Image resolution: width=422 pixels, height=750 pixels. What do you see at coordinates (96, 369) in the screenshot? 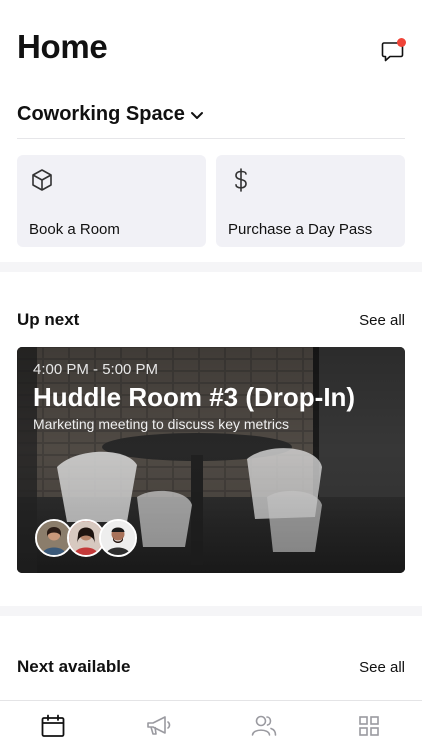
I see `event-time: 4:00 PM - 5:00 PM` at bounding box center [96, 369].